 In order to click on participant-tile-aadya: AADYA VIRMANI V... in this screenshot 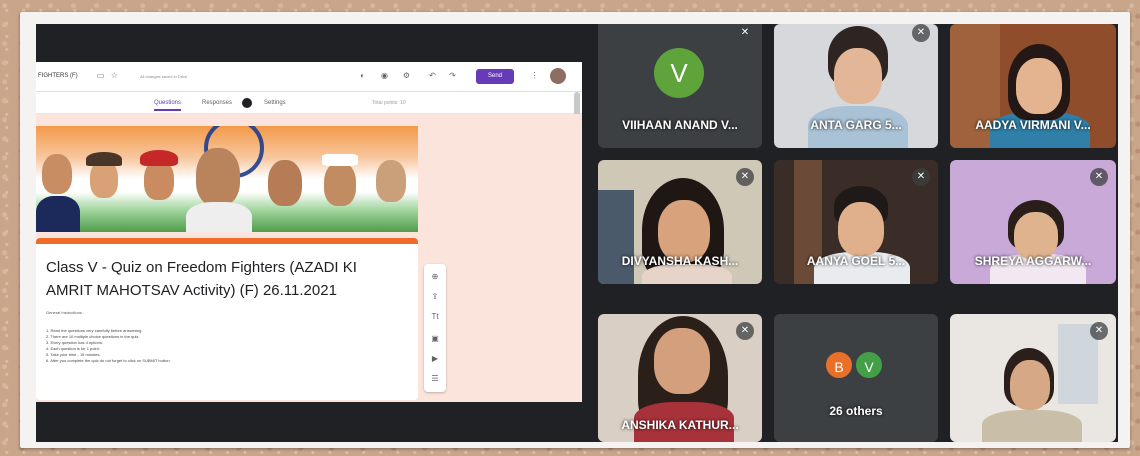, I will do `click(1033, 86)`.